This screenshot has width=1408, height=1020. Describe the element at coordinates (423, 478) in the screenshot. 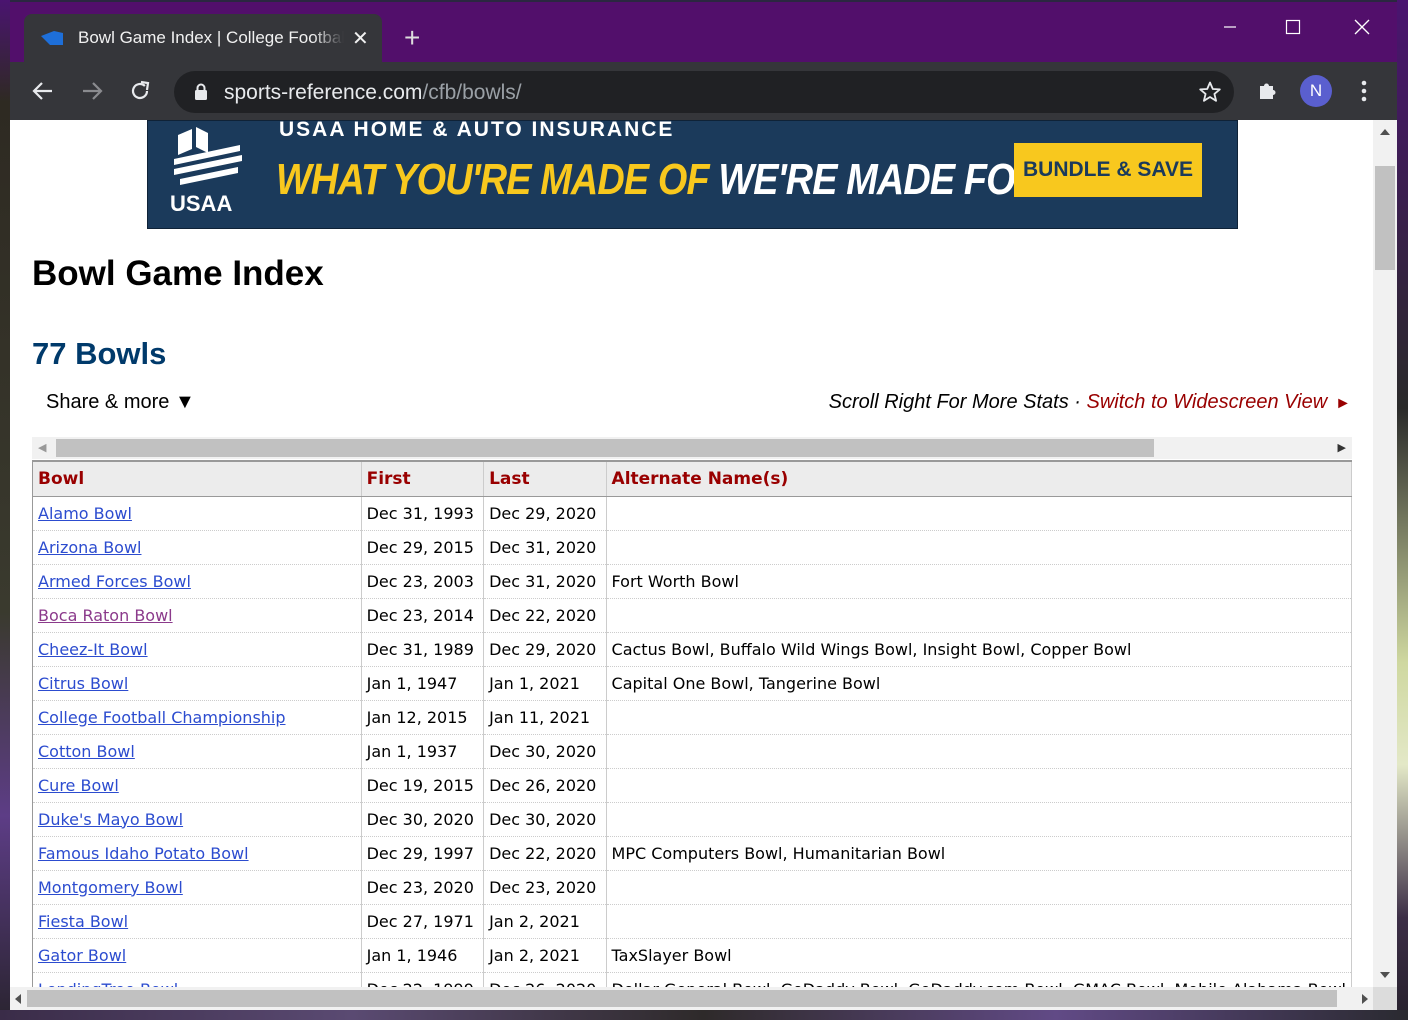

I see `column-header-first: First` at that location.